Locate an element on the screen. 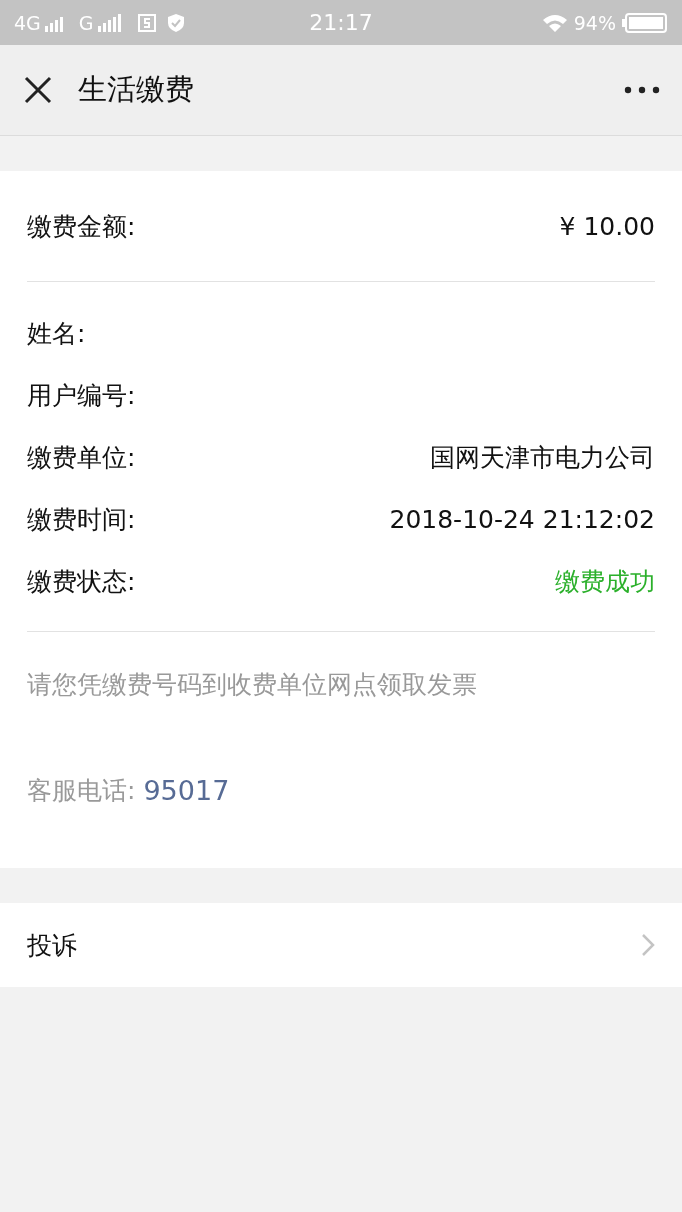 The width and height of the screenshot is (682, 1212). chevron-right-icon is located at coordinates (648, 945).